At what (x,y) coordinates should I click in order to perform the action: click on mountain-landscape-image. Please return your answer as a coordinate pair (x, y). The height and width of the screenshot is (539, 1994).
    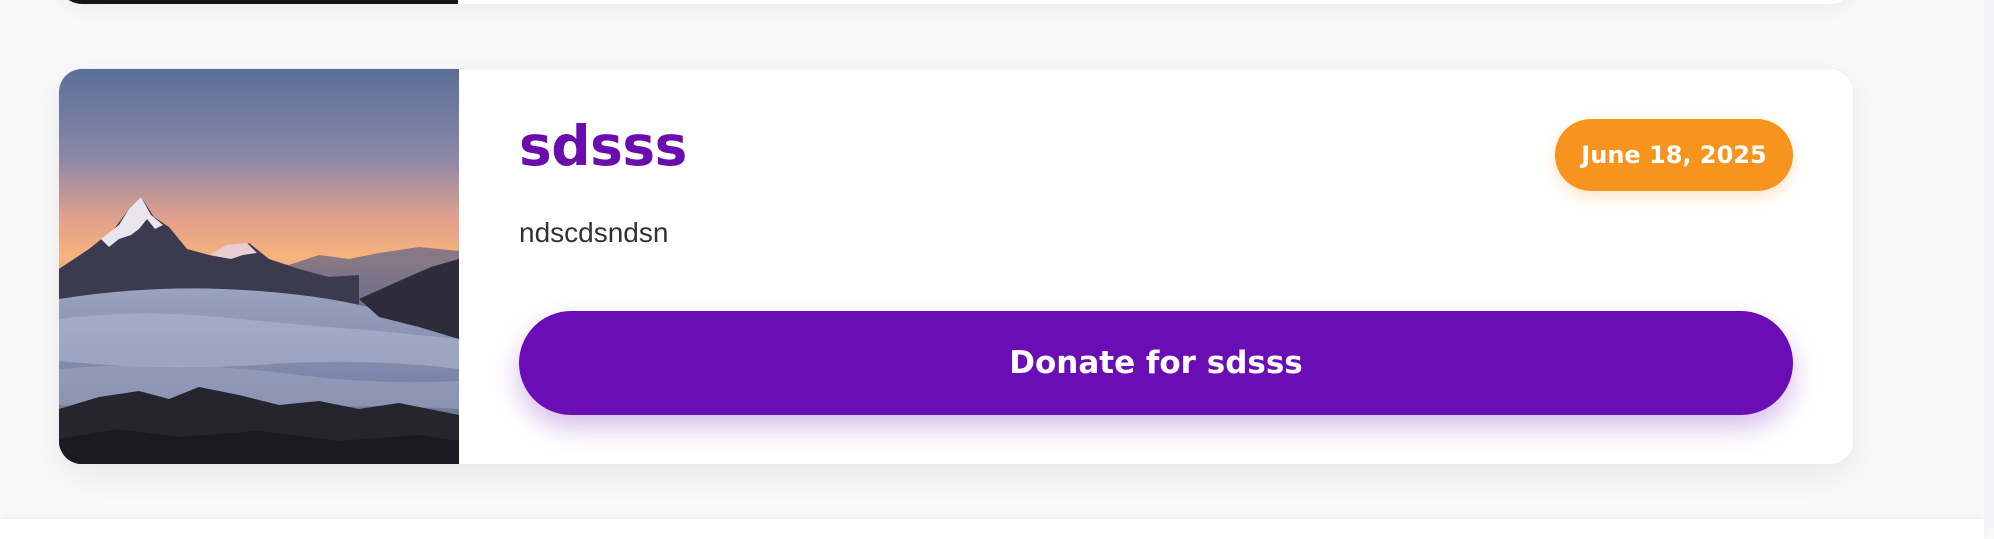
    Looking at the image, I should click on (259, 266).